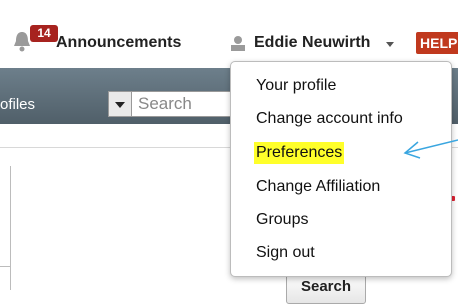 This screenshot has width=458, height=304. Describe the element at coordinates (326, 289) in the screenshot. I see `search-button: Search` at that location.